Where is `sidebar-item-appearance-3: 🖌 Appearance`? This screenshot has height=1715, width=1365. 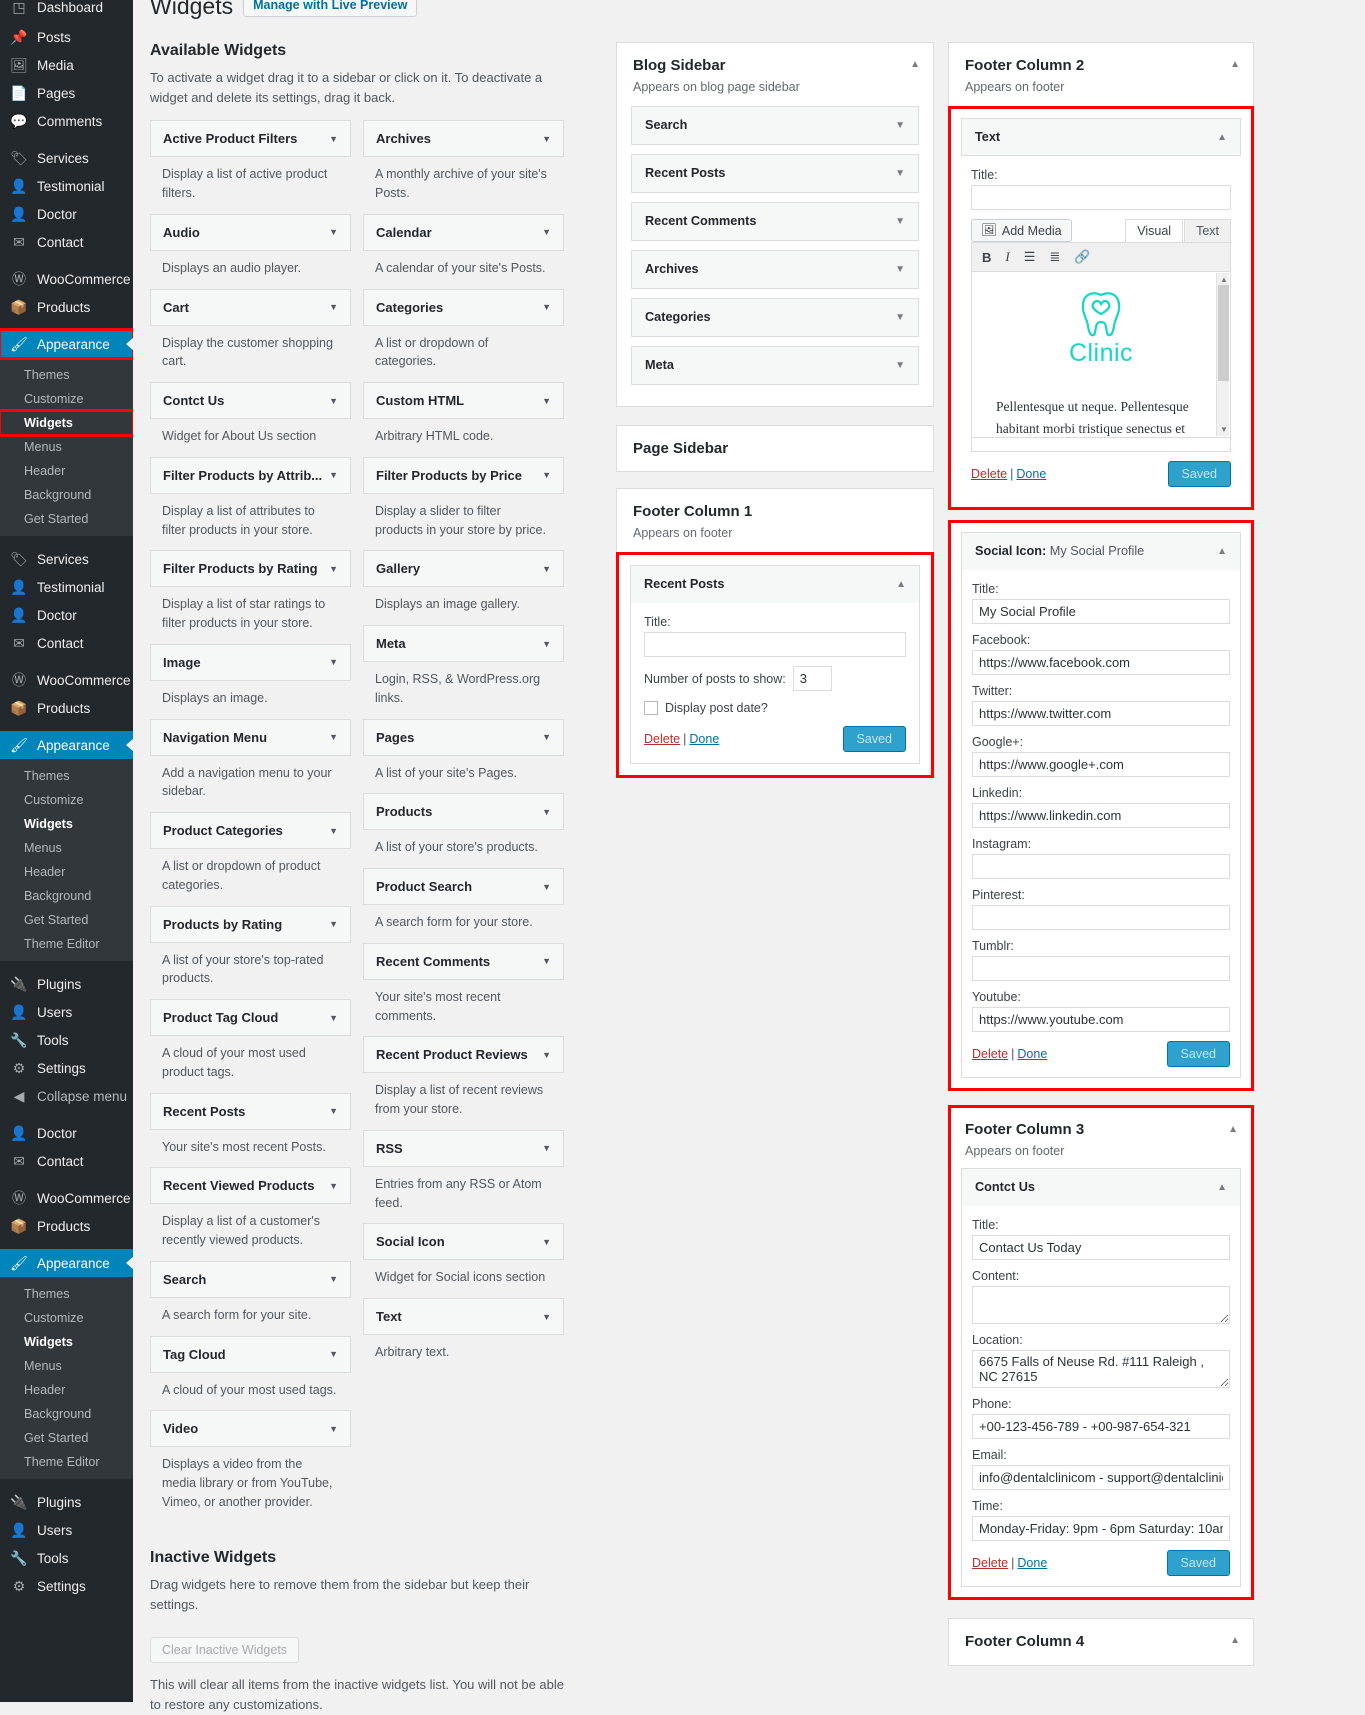
sidebar-item-appearance-3: 🖌 Appearance is located at coordinates (66, 1263).